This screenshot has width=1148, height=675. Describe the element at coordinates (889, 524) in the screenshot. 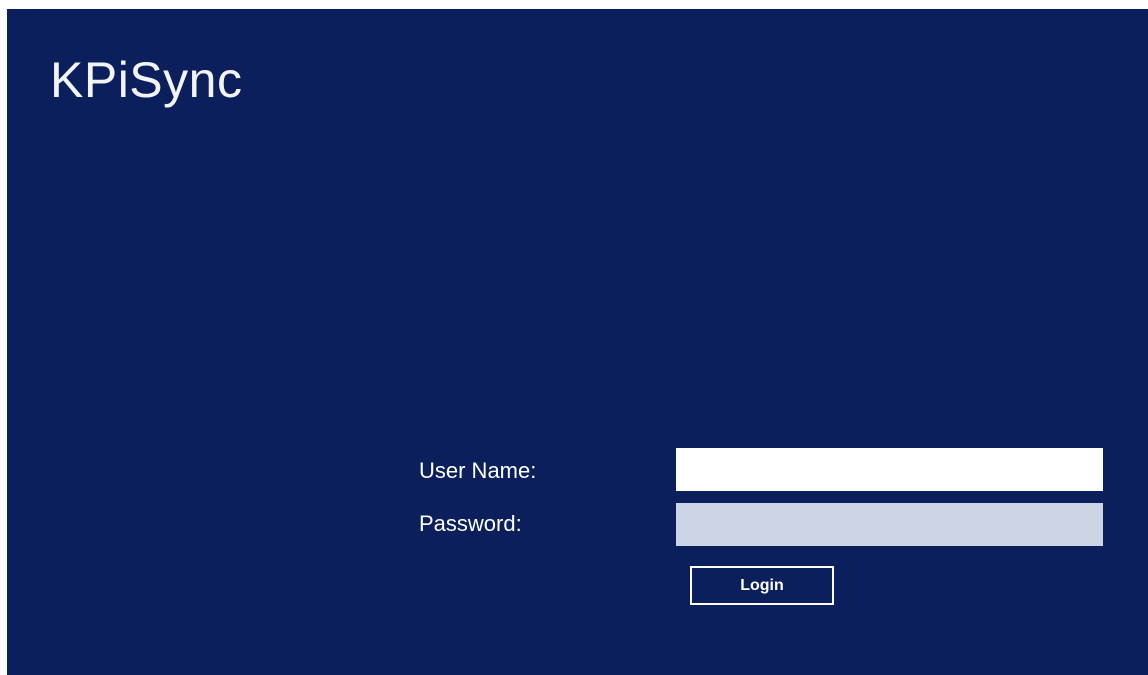

I see `password-input` at that location.